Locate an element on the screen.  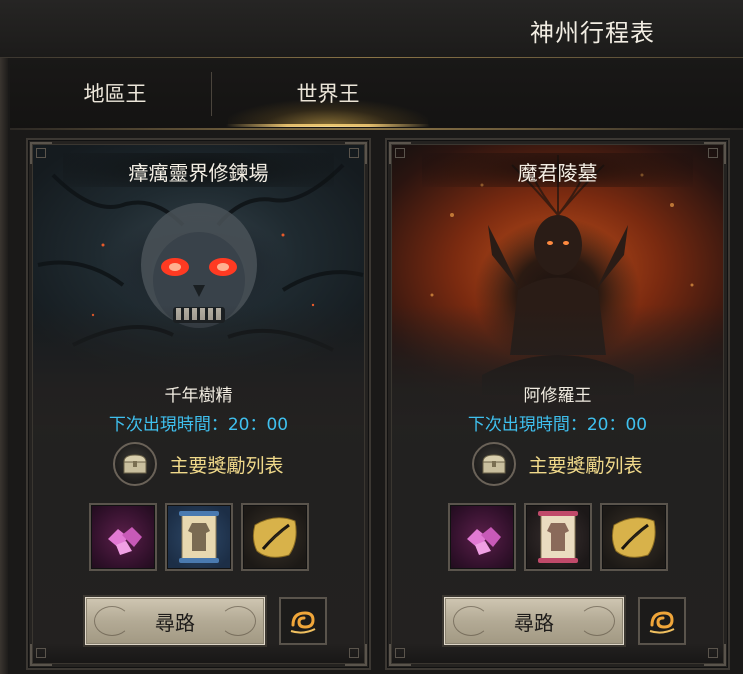
tabs-divider is located at coordinates (376, 129).